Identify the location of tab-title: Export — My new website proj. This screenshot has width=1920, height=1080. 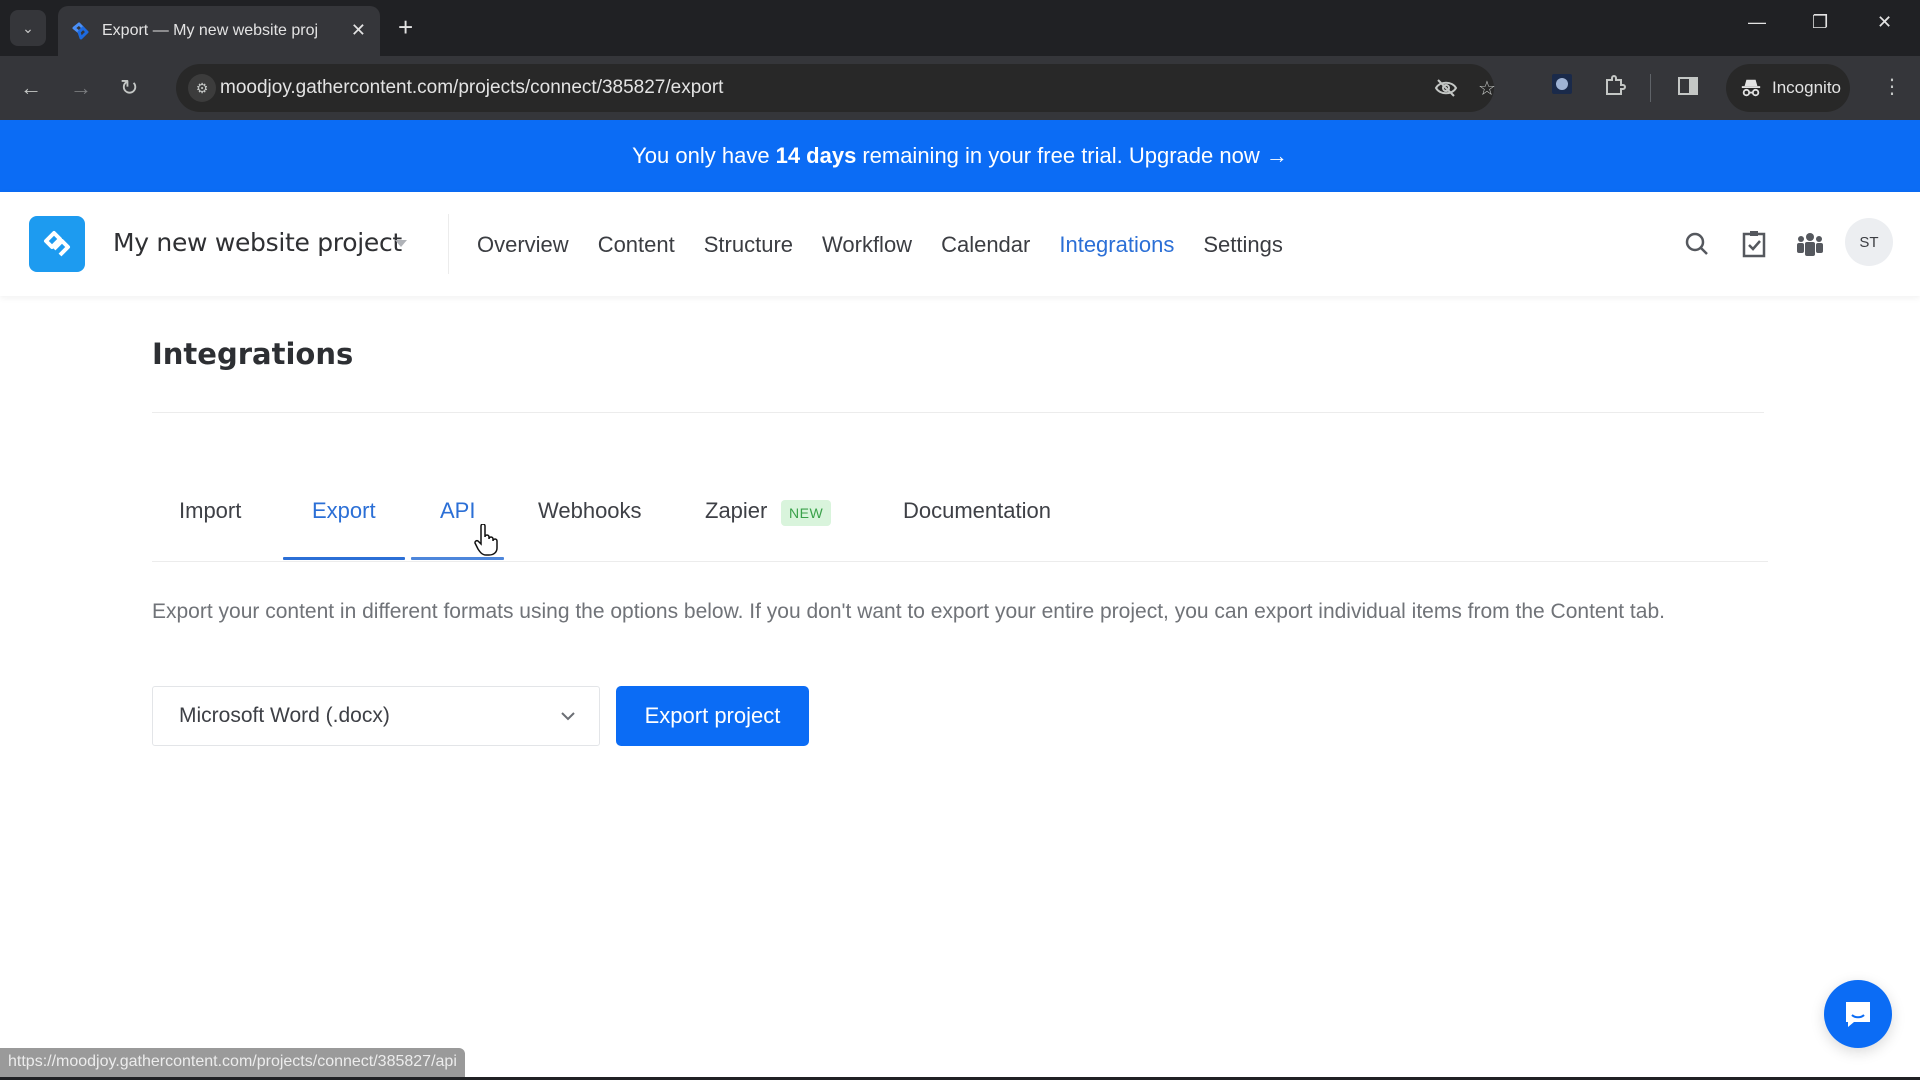
(210, 30).